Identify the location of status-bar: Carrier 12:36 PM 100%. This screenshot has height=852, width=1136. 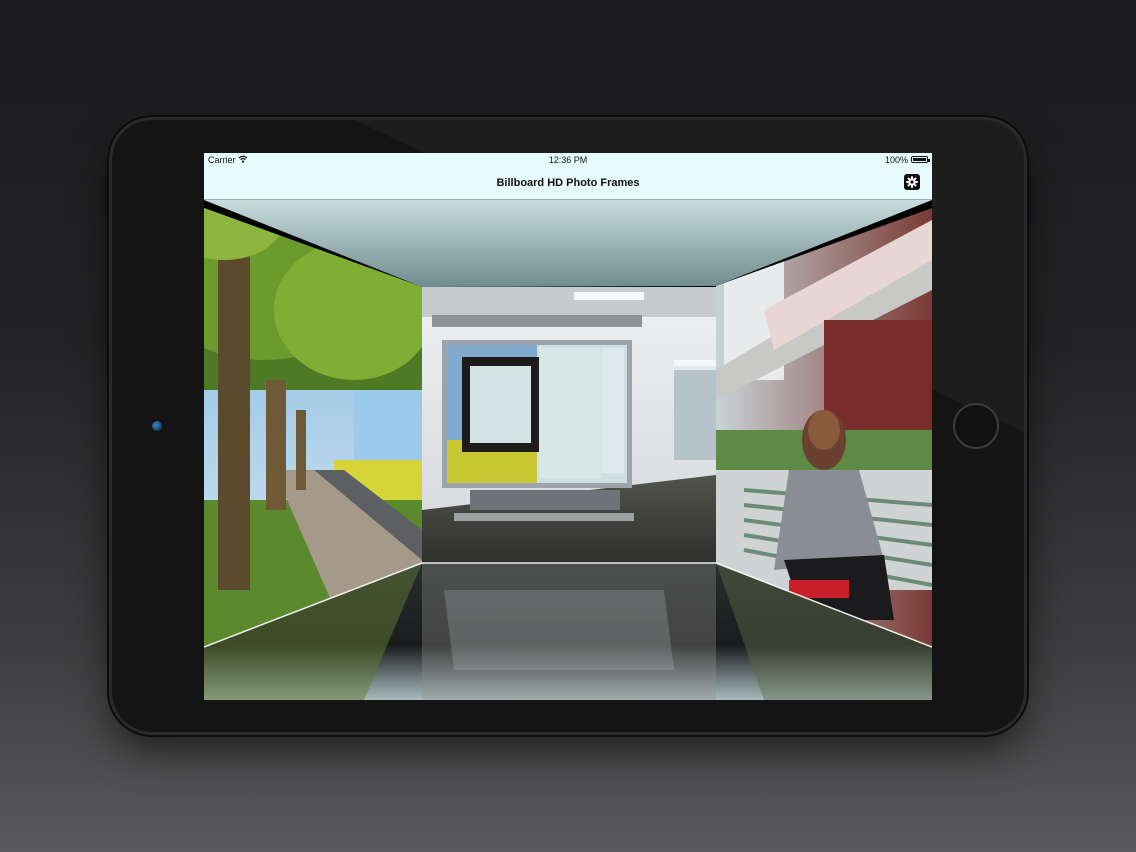
(568, 160).